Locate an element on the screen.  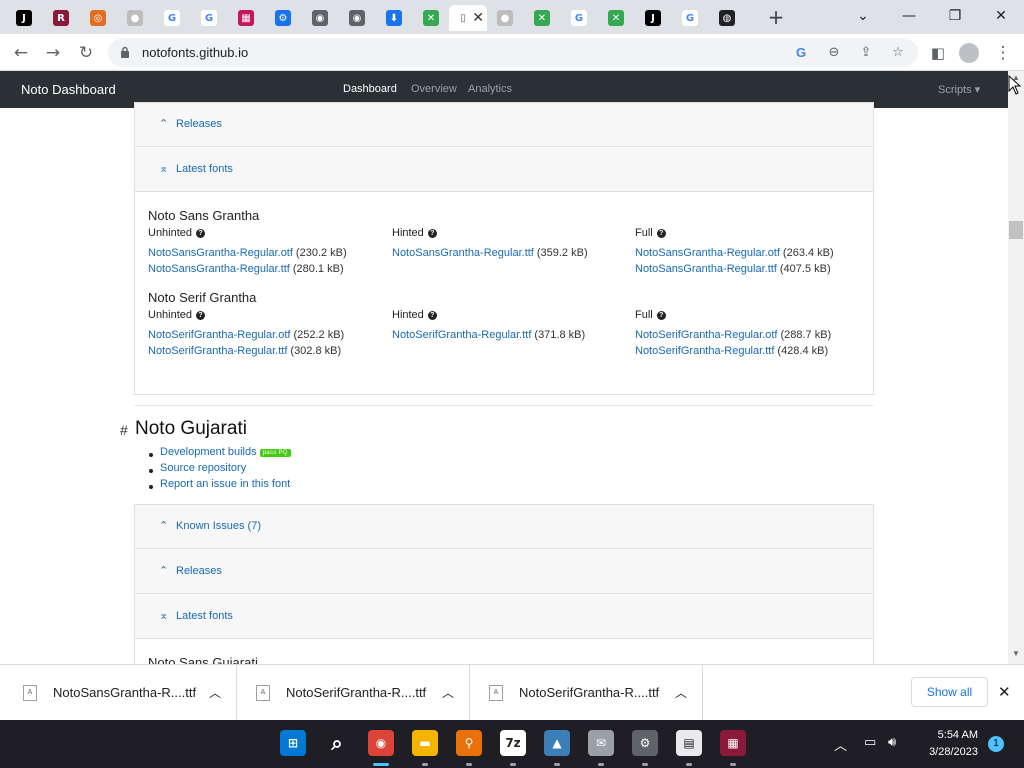
nav-overview: Overview is located at coordinates (434, 89).